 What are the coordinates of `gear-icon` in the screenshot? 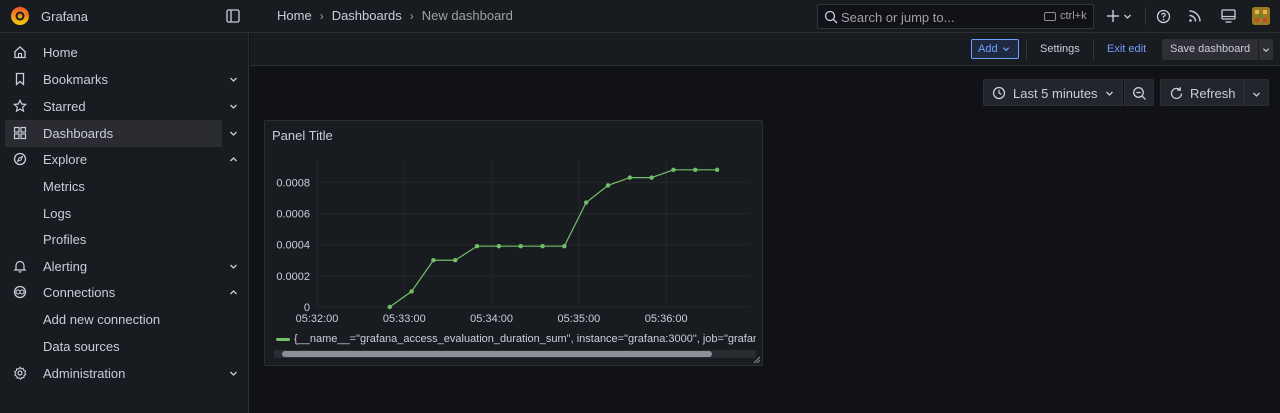 It's located at (20, 373).